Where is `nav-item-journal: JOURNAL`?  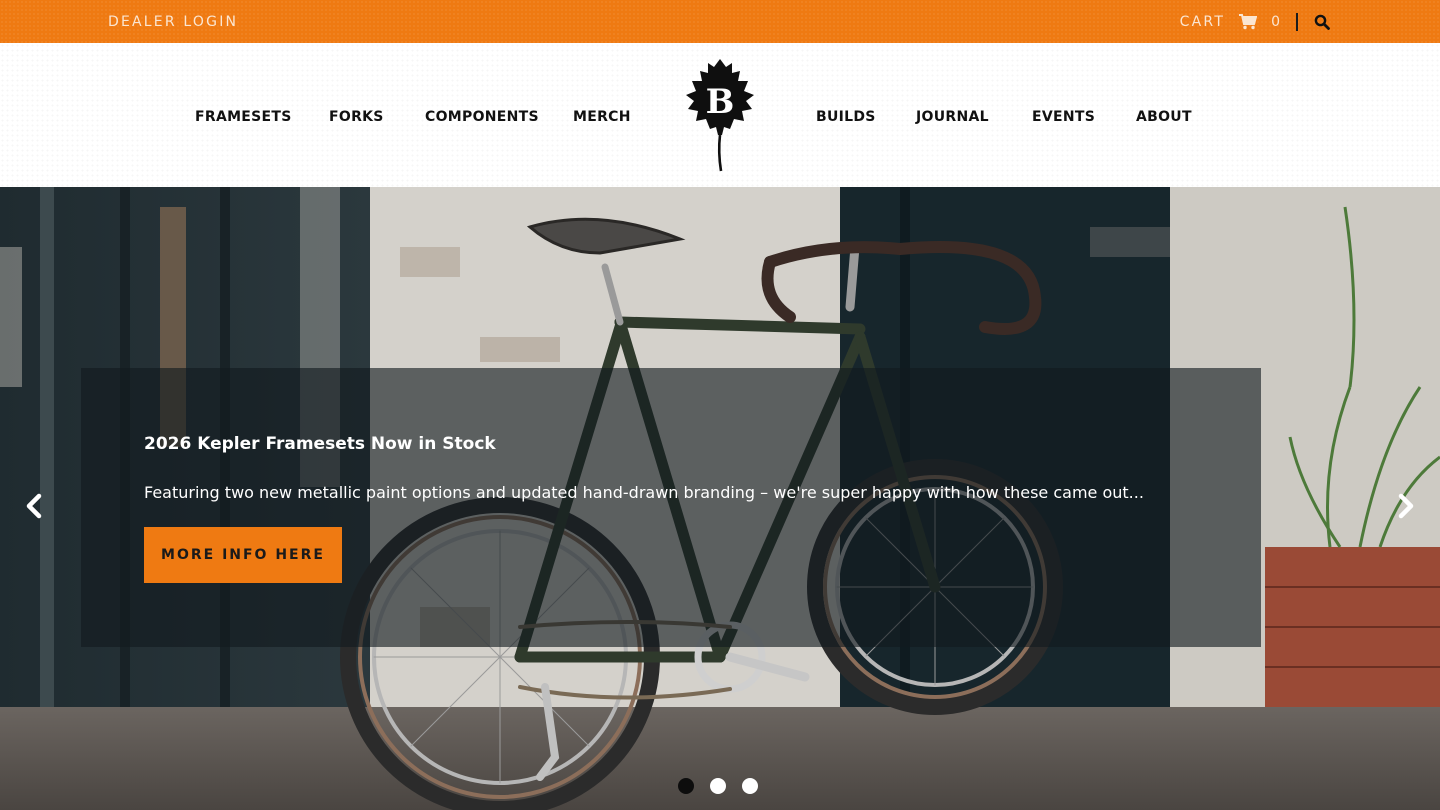 nav-item-journal: JOURNAL is located at coordinates (952, 117).